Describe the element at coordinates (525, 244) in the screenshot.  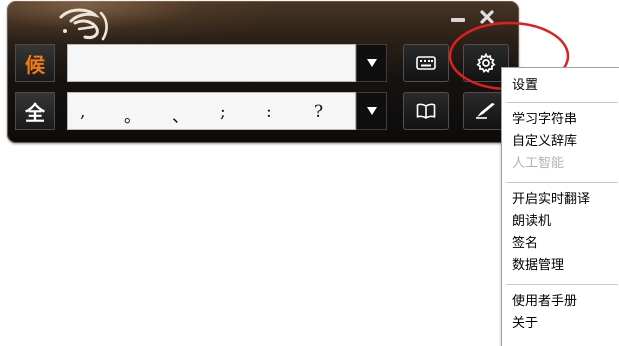
I see `menu-item-signature: 签名` at that location.